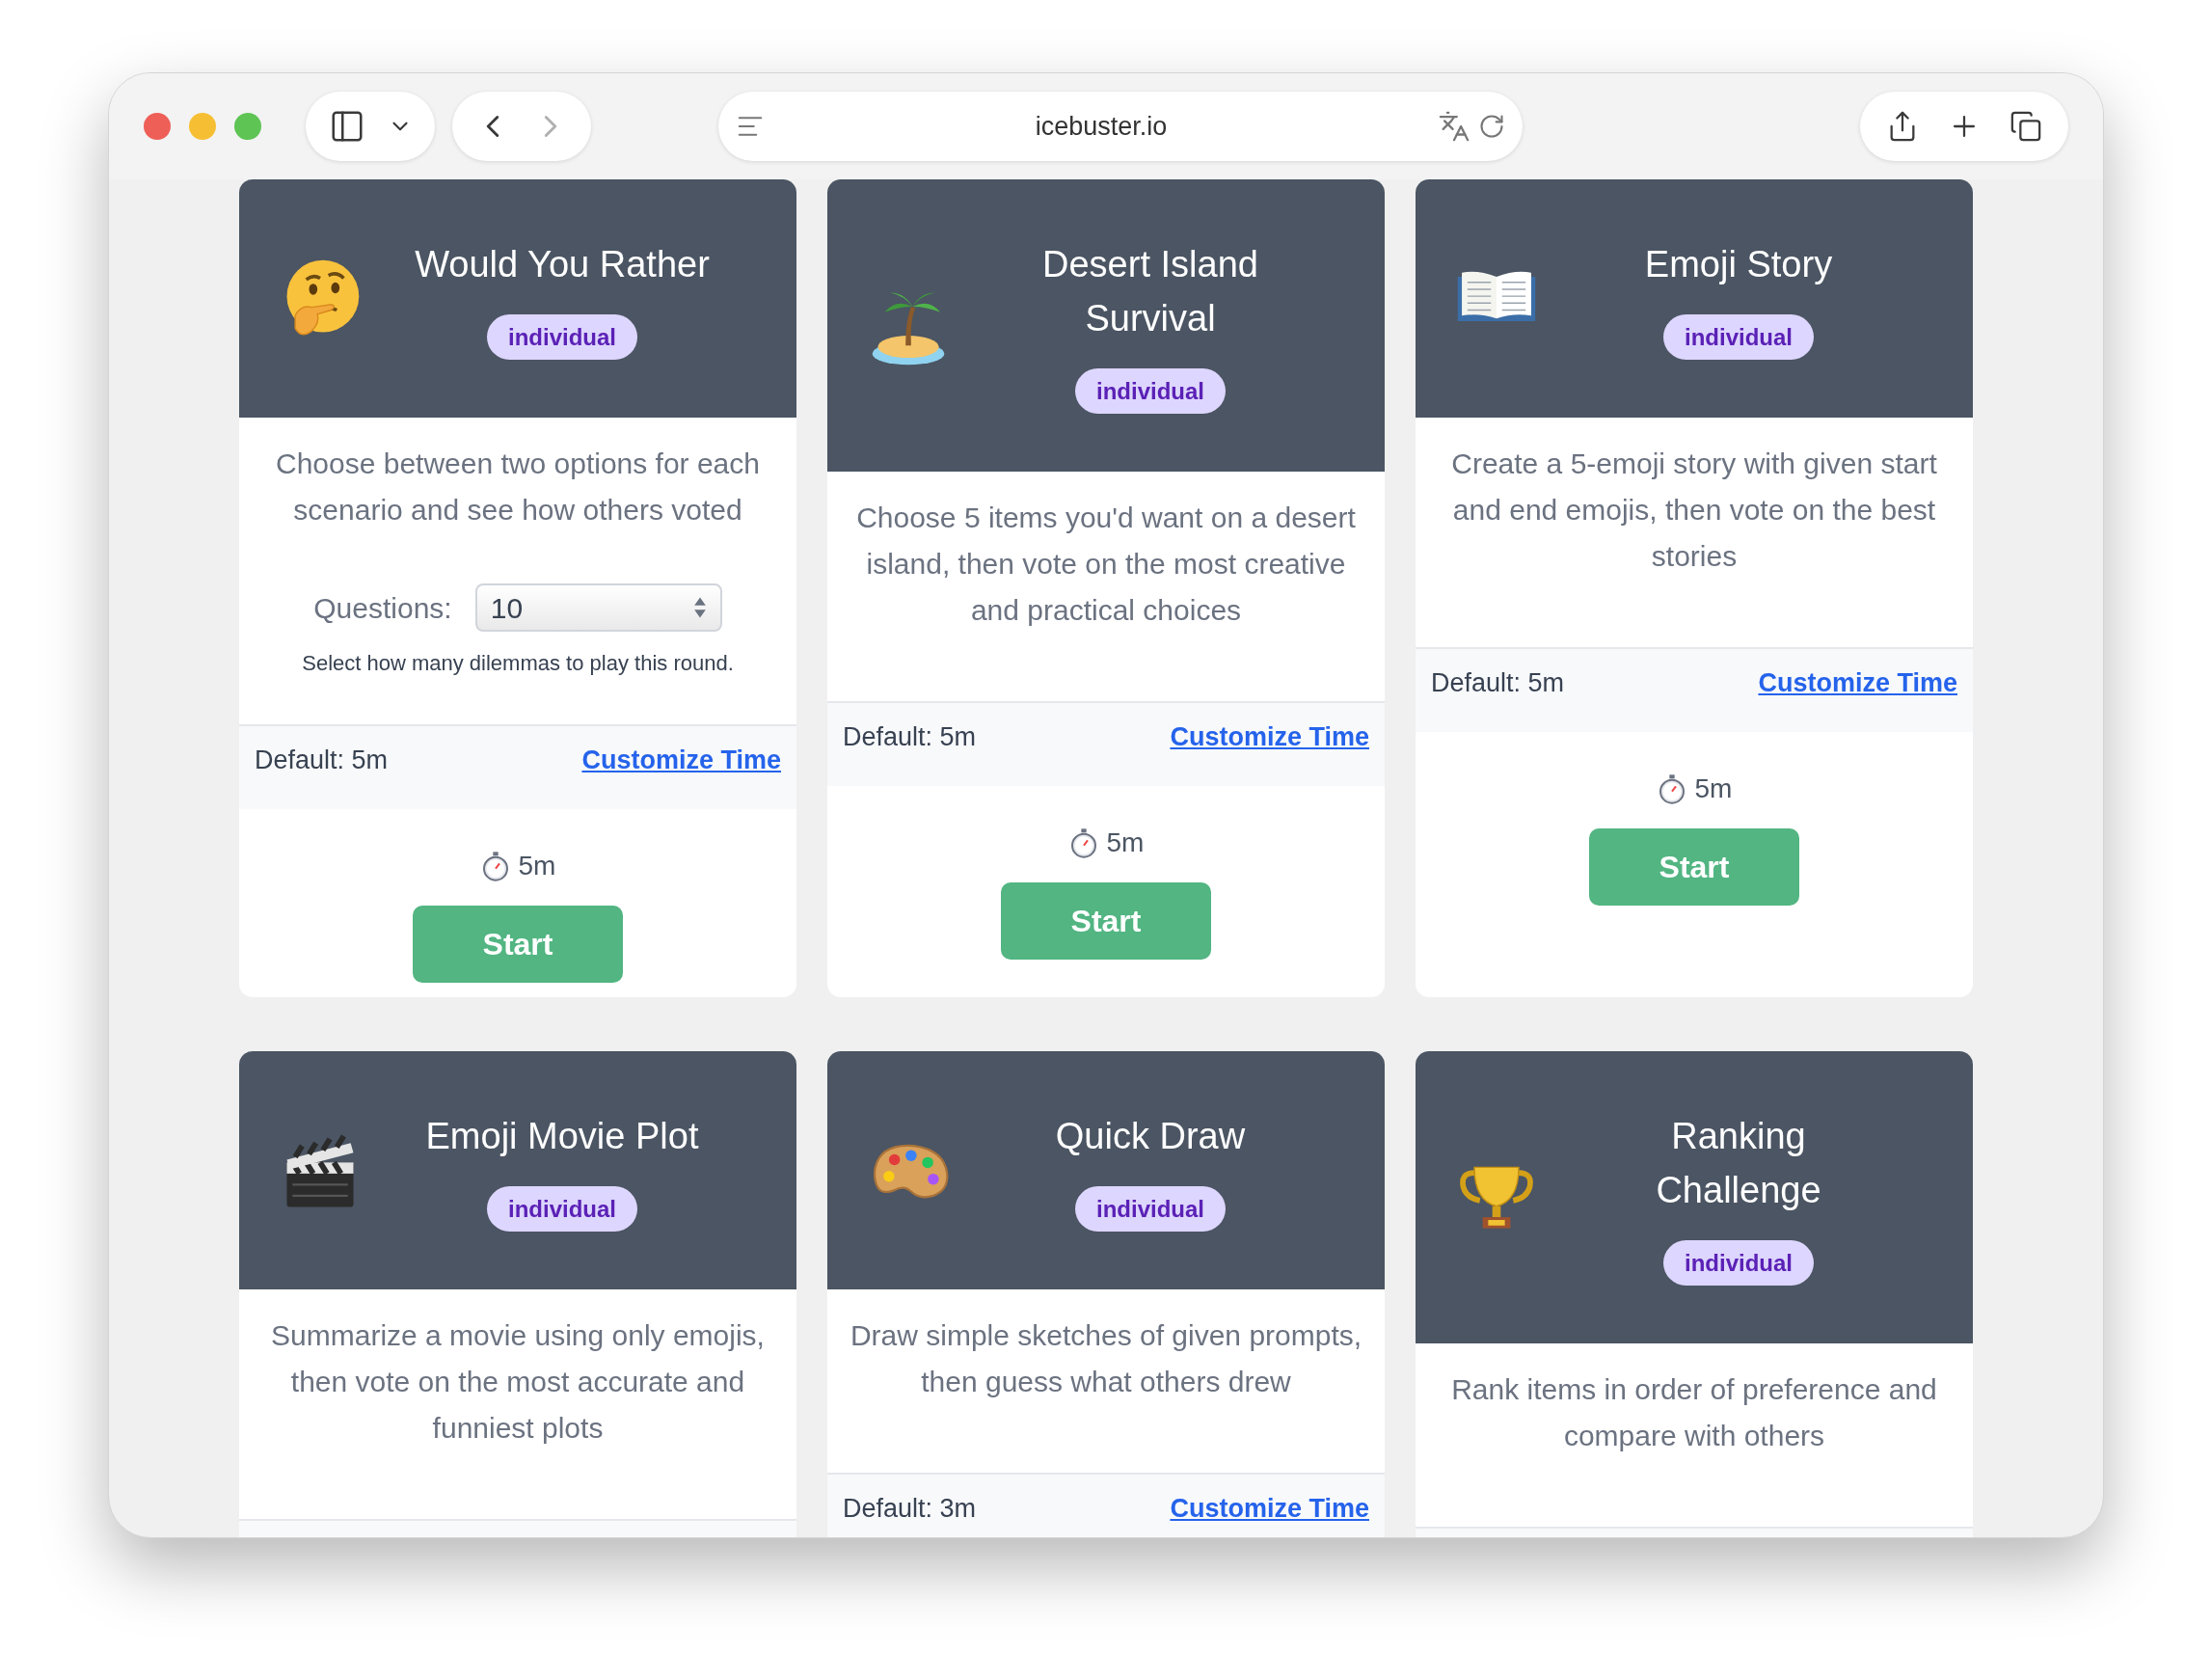  I want to click on reload-icon, so click(1491, 127).